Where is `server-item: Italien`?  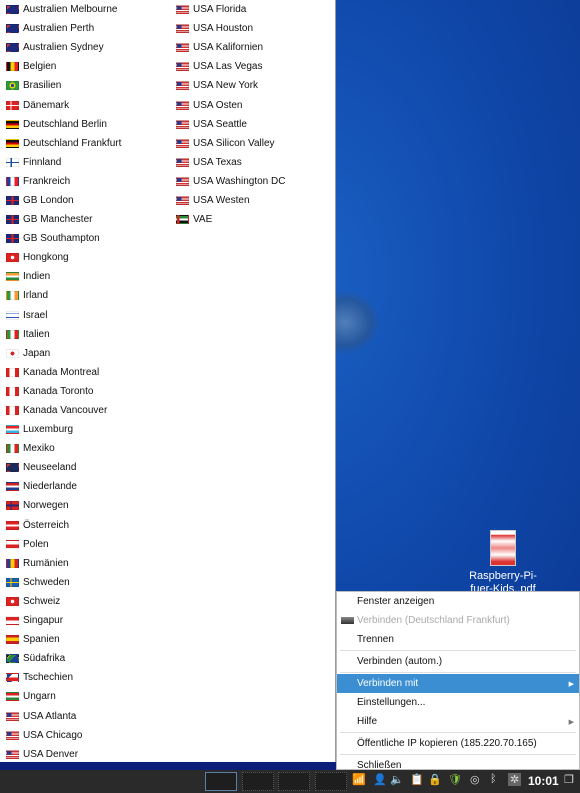
server-item: Italien is located at coordinates (60, 334).